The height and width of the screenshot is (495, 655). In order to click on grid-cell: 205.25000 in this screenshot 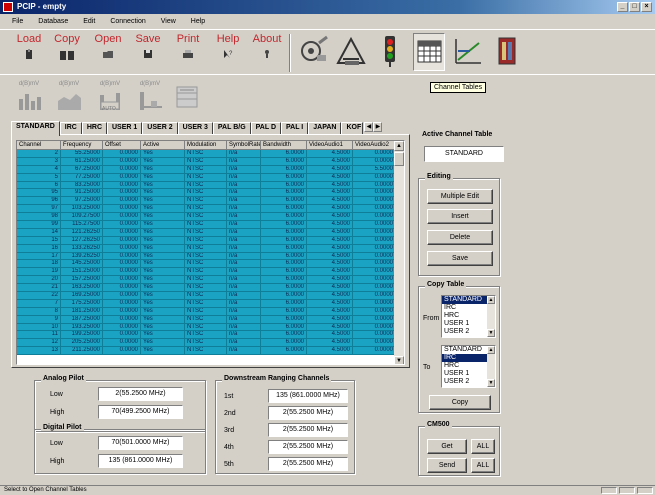, I will do `click(82, 343)`.